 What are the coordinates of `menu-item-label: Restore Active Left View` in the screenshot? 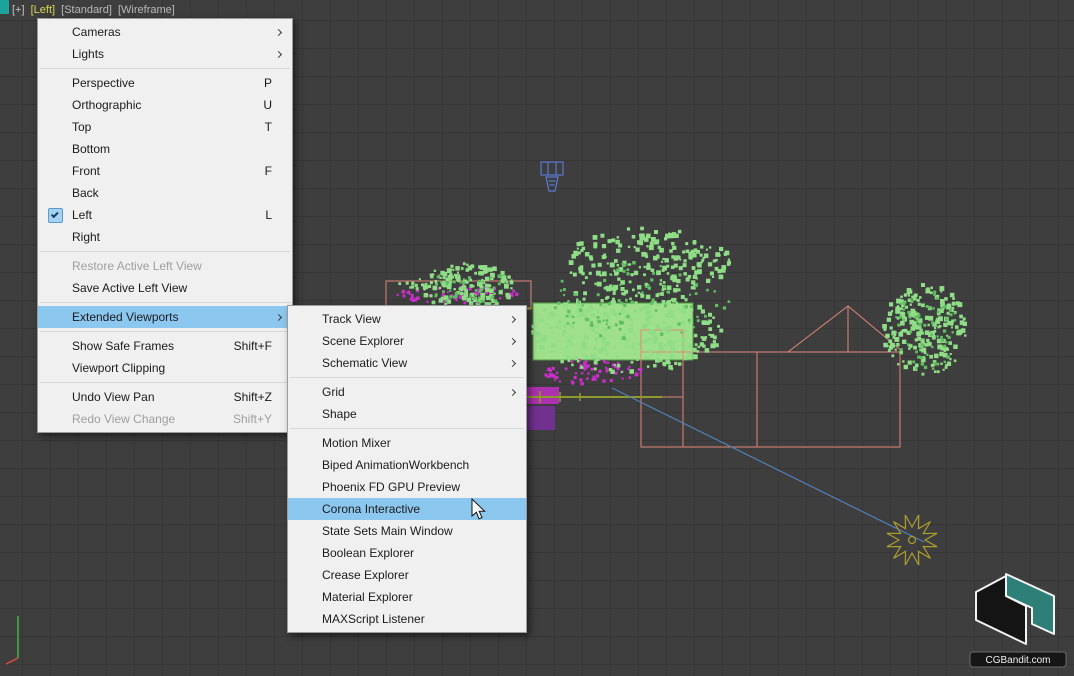 It's located at (137, 266).